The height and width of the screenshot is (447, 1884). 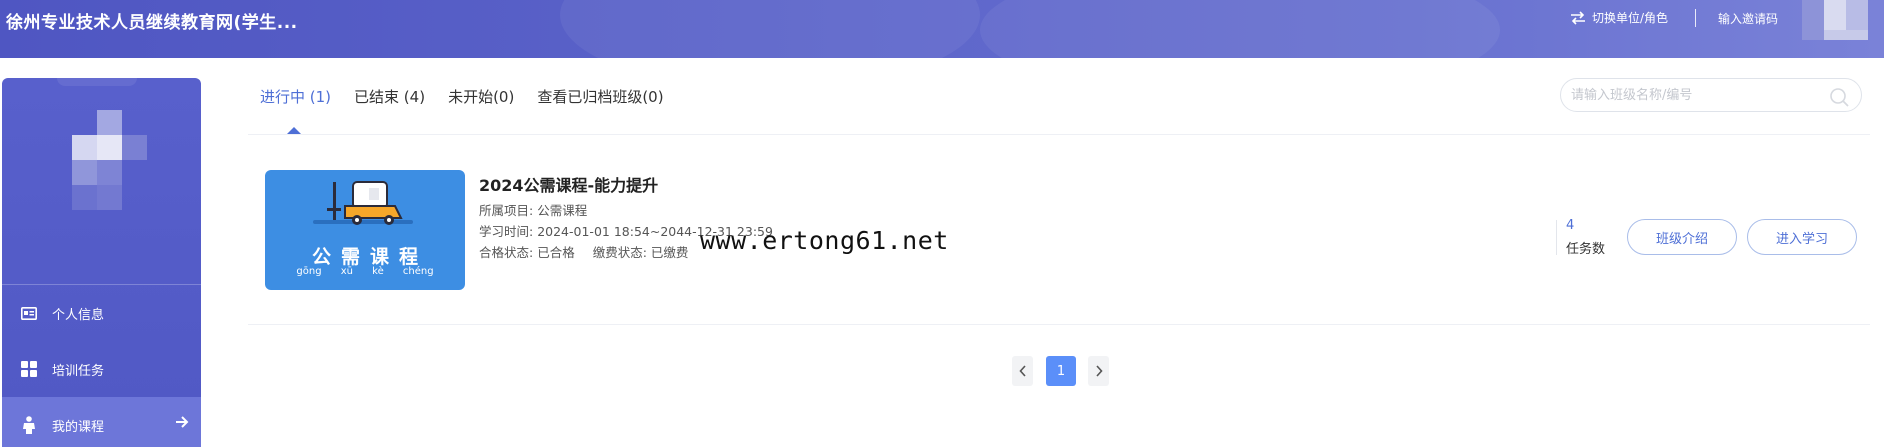 I want to click on tab-in-progress: 进行中 (1), so click(x=295, y=96).